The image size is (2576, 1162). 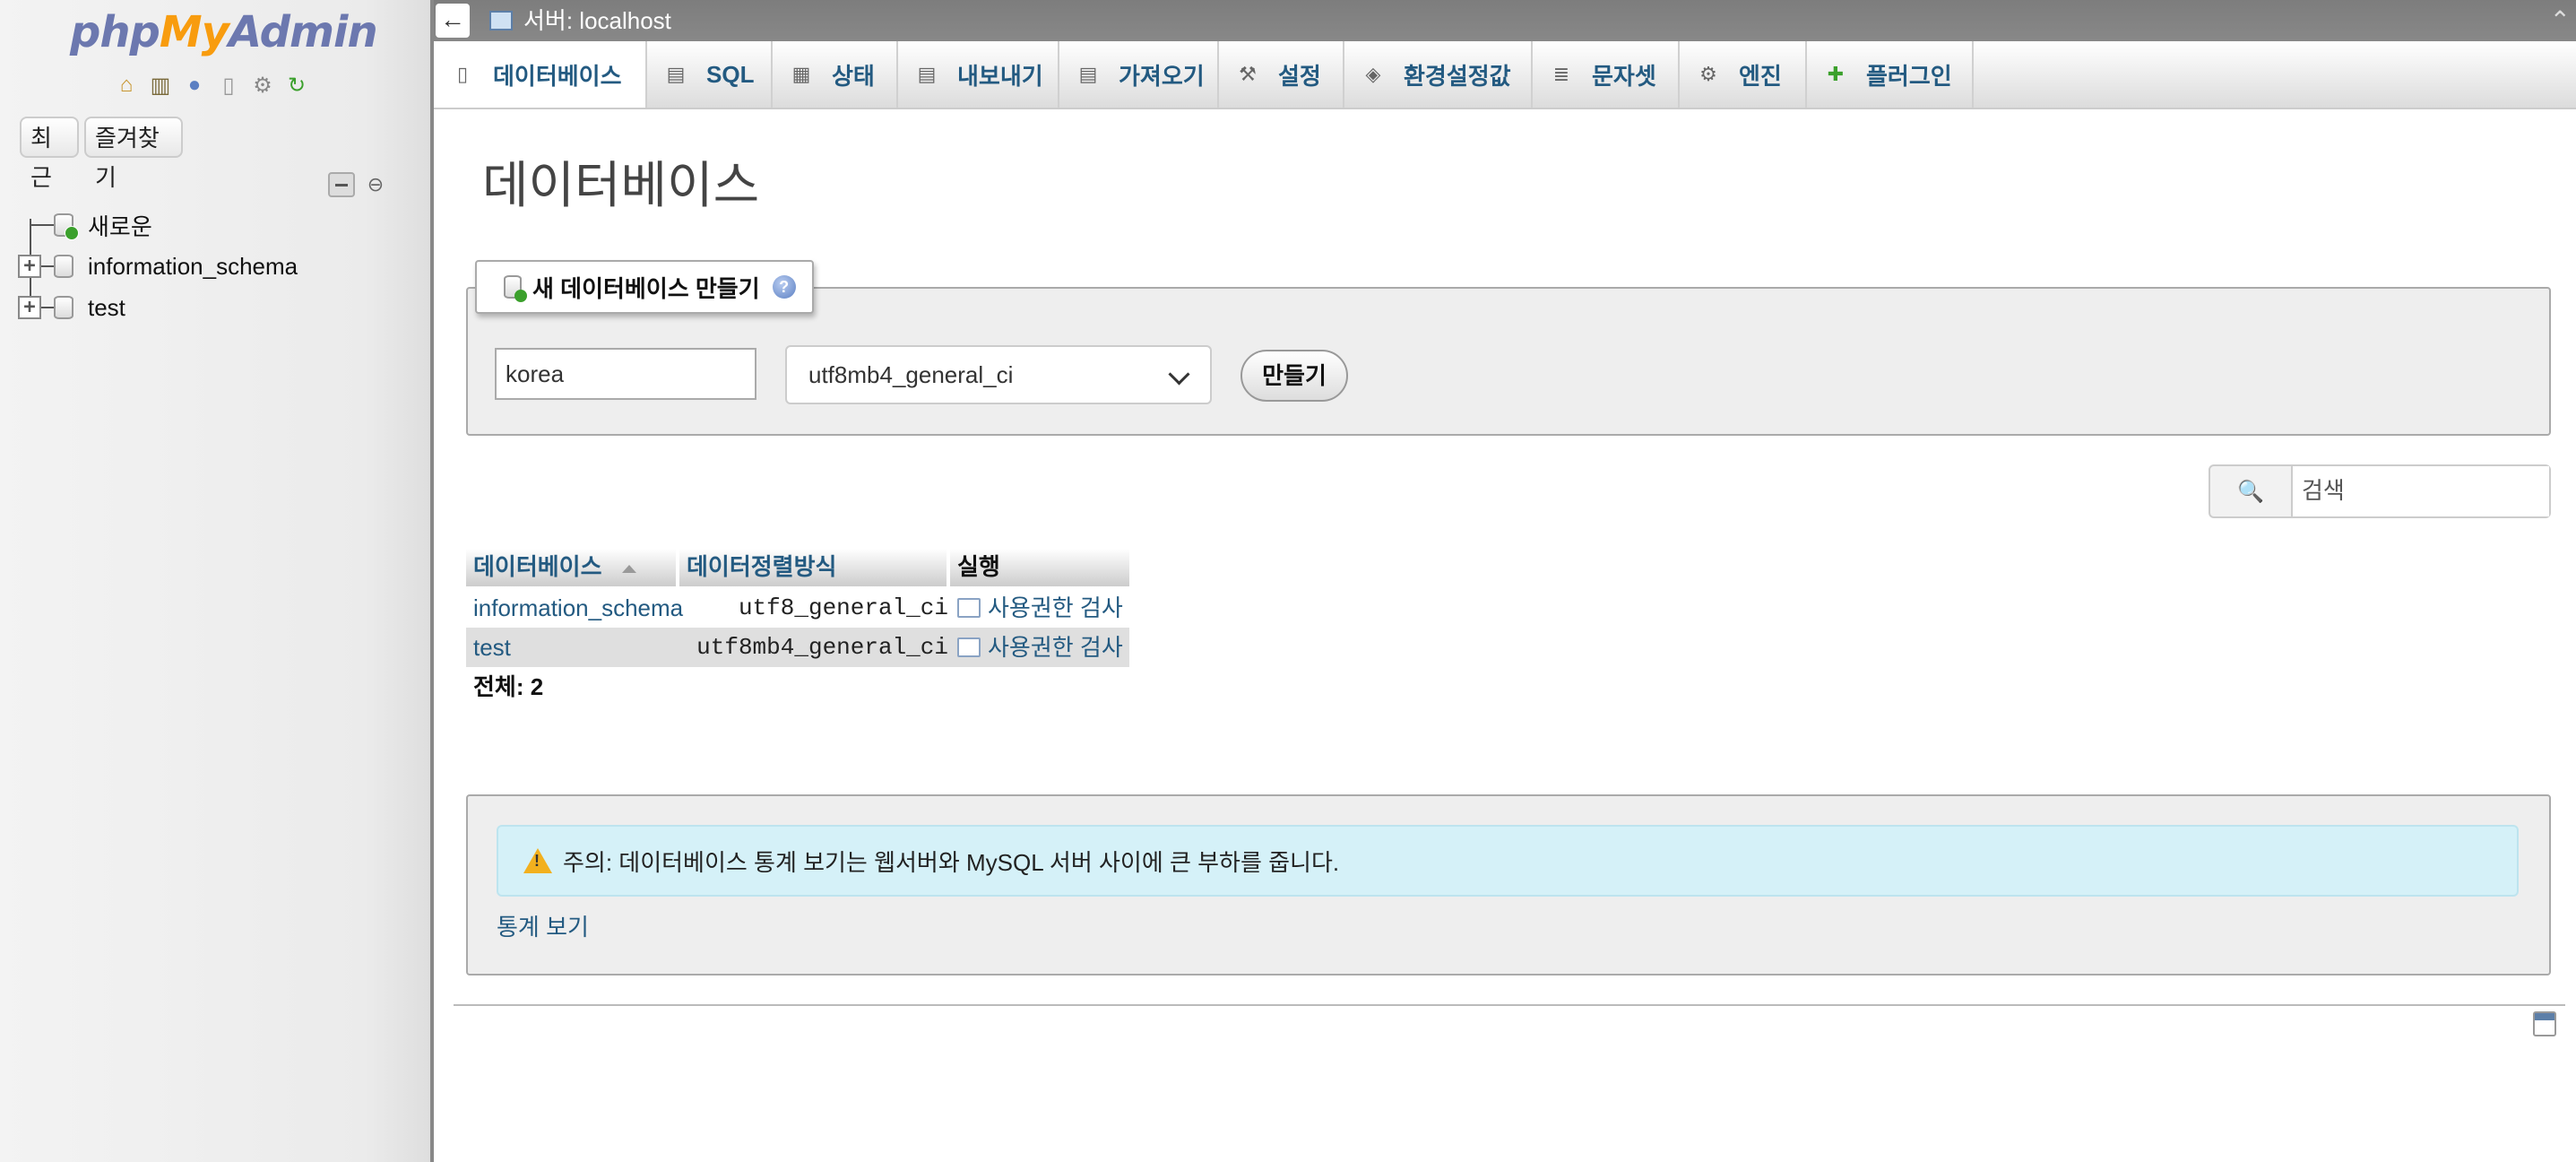 I want to click on column-header-collation: 데이터정렬방식, so click(x=813, y=567).